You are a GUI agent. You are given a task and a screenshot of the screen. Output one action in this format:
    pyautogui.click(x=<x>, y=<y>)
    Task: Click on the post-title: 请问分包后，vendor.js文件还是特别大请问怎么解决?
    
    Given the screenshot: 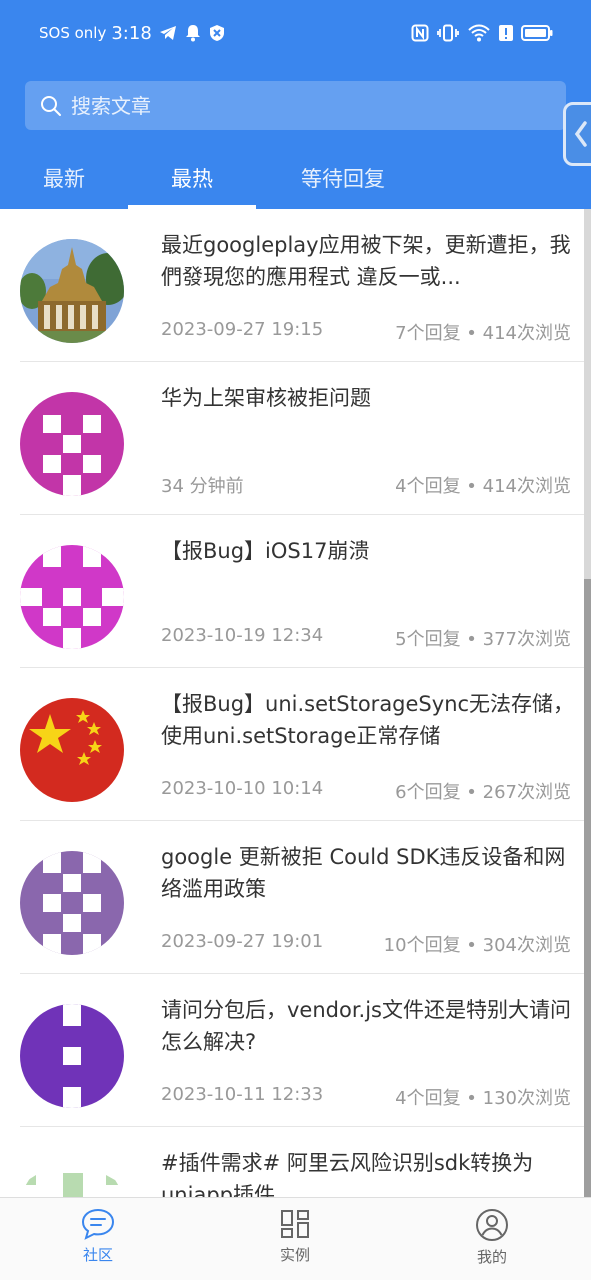 What is the action you would take?
    pyautogui.click(x=369, y=1026)
    